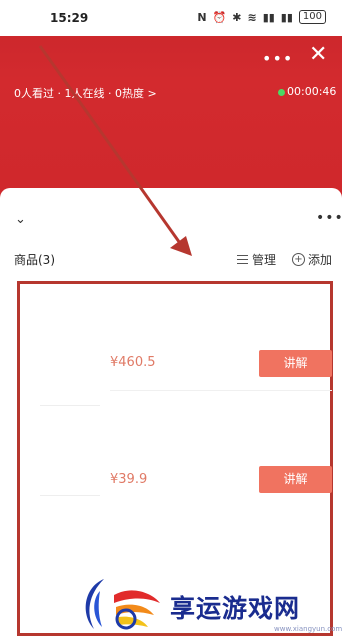 This screenshot has height=639, width=342. I want to click on annotation-arrow, so click(115, 150).